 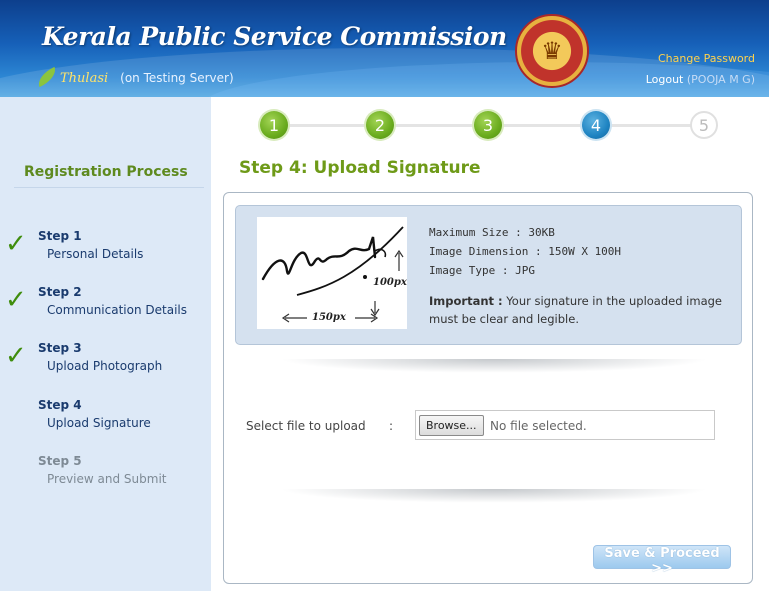 What do you see at coordinates (596, 125) in the screenshot?
I see `progress-step-4: 4` at bounding box center [596, 125].